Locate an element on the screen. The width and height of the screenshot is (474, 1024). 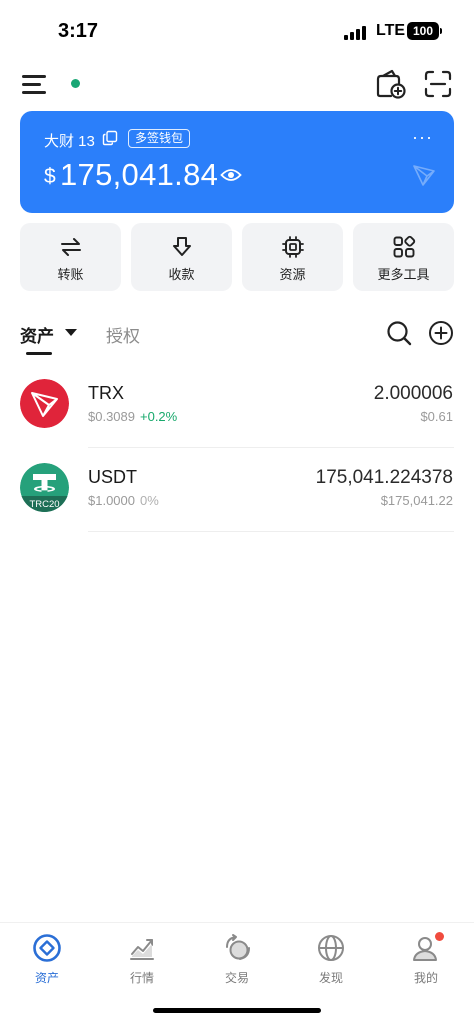
nav-label: 发现 is located at coordinates (330, 978).